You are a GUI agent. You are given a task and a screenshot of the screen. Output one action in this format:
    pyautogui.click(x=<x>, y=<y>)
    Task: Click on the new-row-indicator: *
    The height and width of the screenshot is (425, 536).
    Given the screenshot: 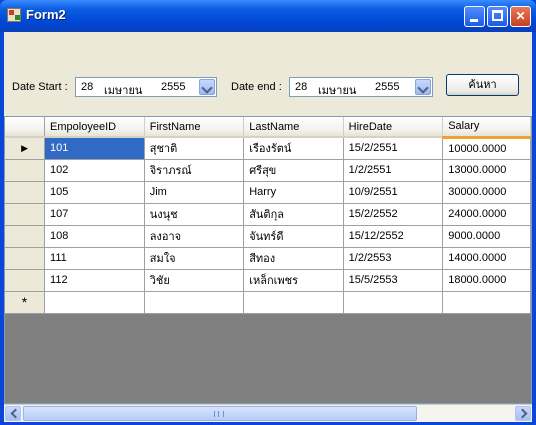 What is the action you would take?
    pyautogui.click(x=25, y=302)
    